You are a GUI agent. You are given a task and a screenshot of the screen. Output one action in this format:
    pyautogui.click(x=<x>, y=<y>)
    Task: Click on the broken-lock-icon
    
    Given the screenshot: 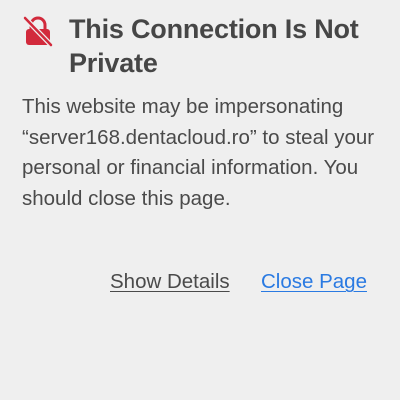 What is the action you would take?
    pyautogui.click(x=38, y=31)
    